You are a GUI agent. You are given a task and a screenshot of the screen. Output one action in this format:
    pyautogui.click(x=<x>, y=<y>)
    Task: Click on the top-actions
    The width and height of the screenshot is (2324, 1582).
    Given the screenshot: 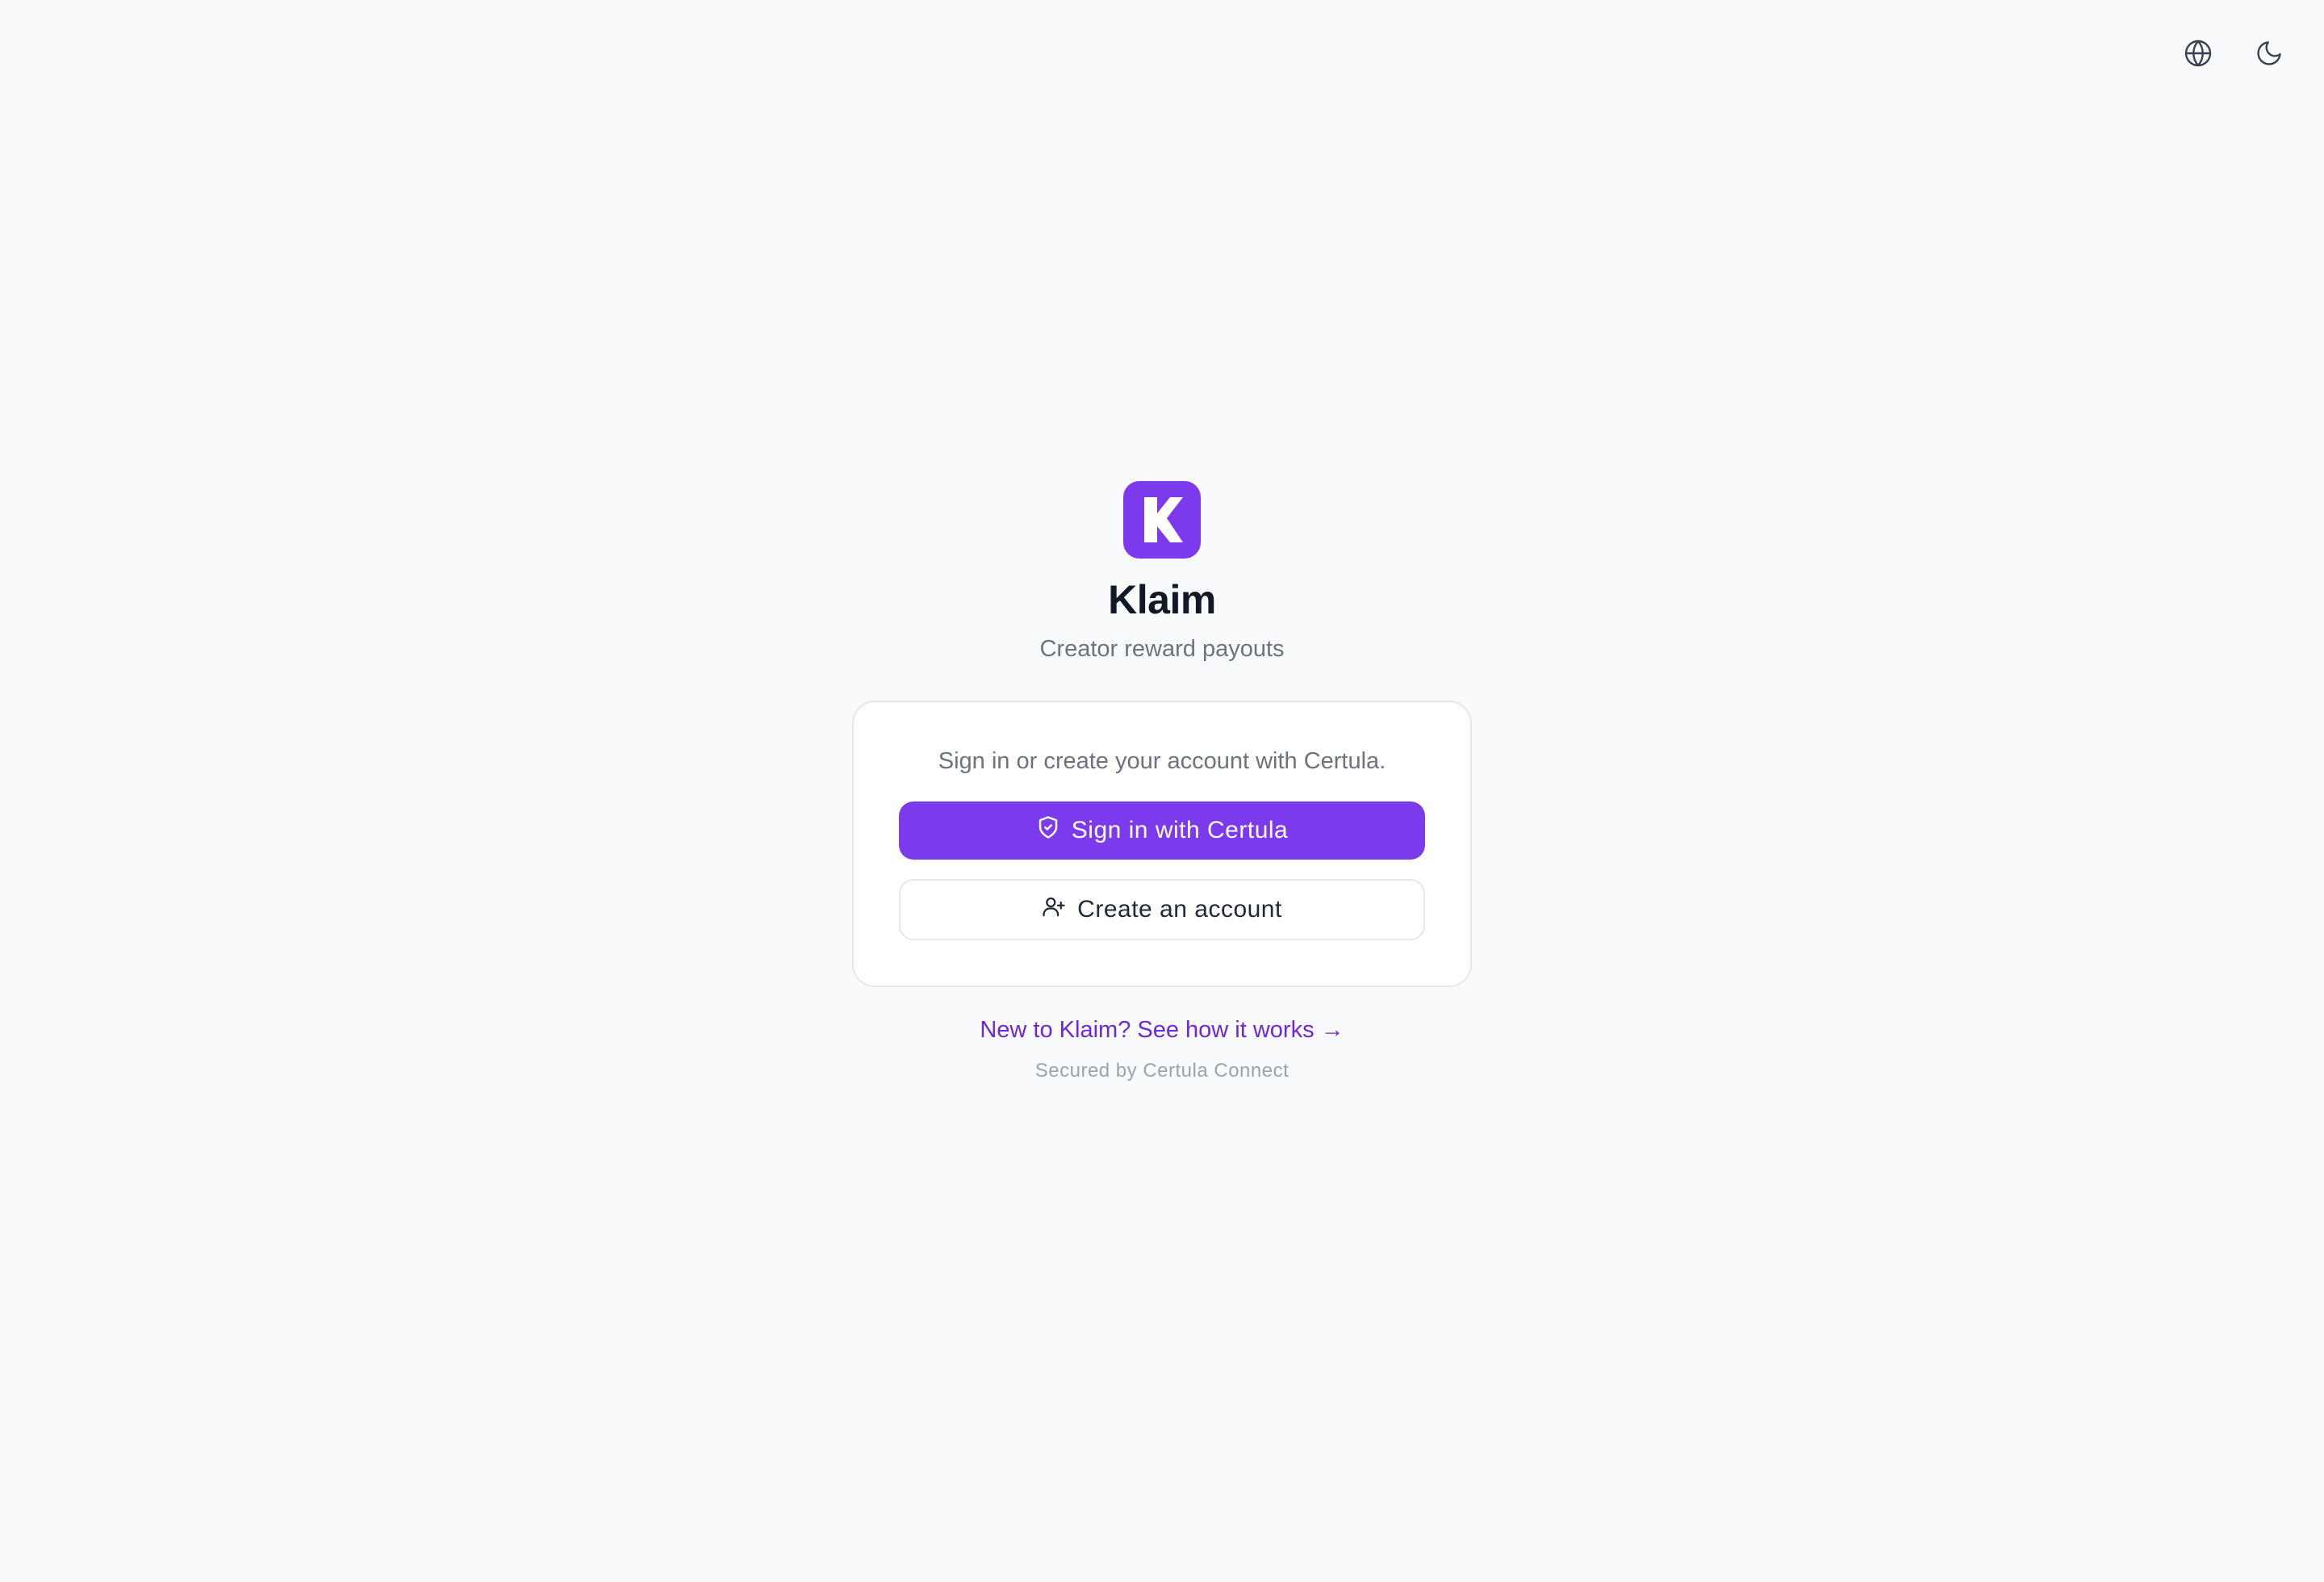 What is the action you would take?
    pyautogui.click(x=2233, y=55)
    